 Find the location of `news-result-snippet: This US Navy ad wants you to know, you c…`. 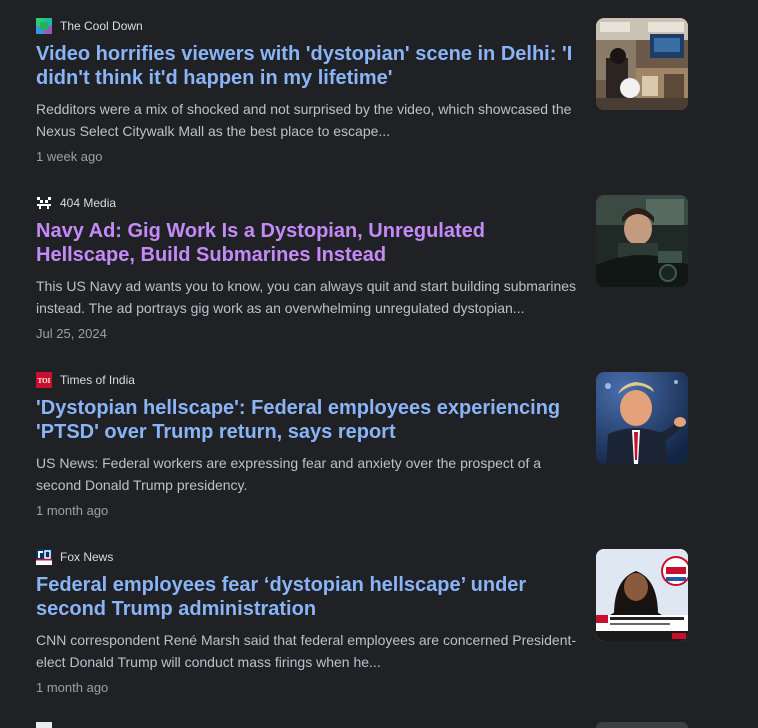

news-result-snippet: This US Navy ad wants you to know, you c… is located at coordinates (306, 297).